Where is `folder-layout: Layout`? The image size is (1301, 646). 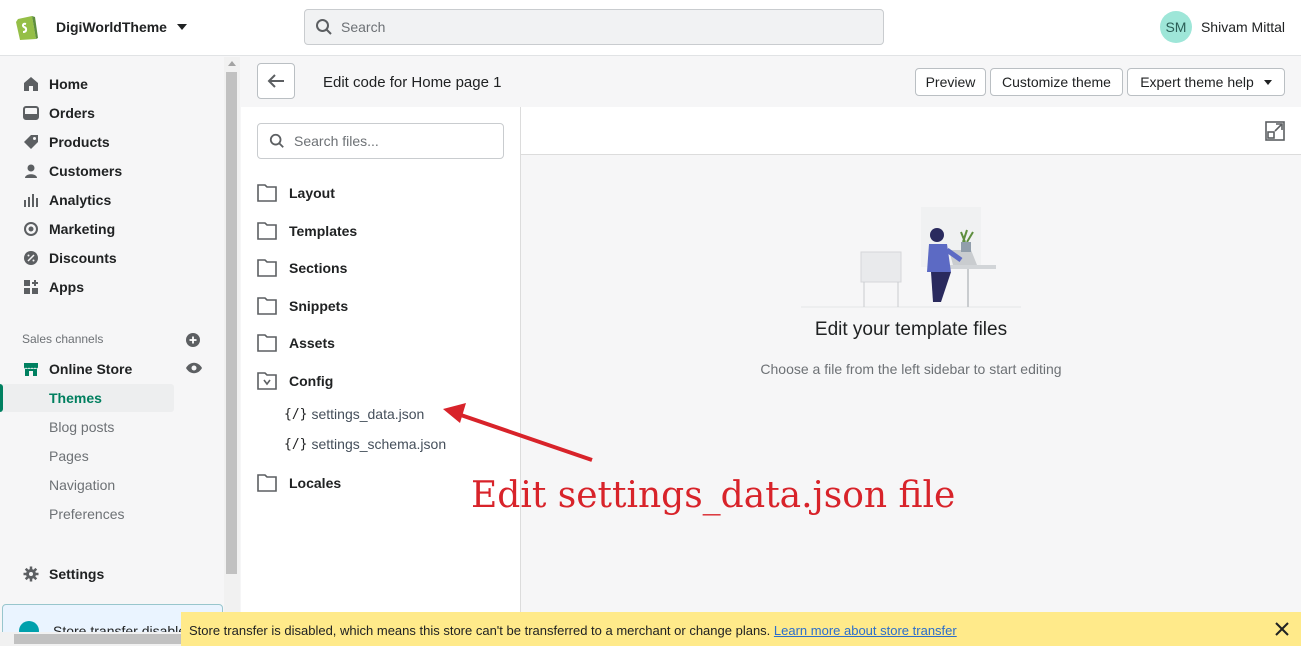
folder-layout: Layout is located at coordinates (296, 193).